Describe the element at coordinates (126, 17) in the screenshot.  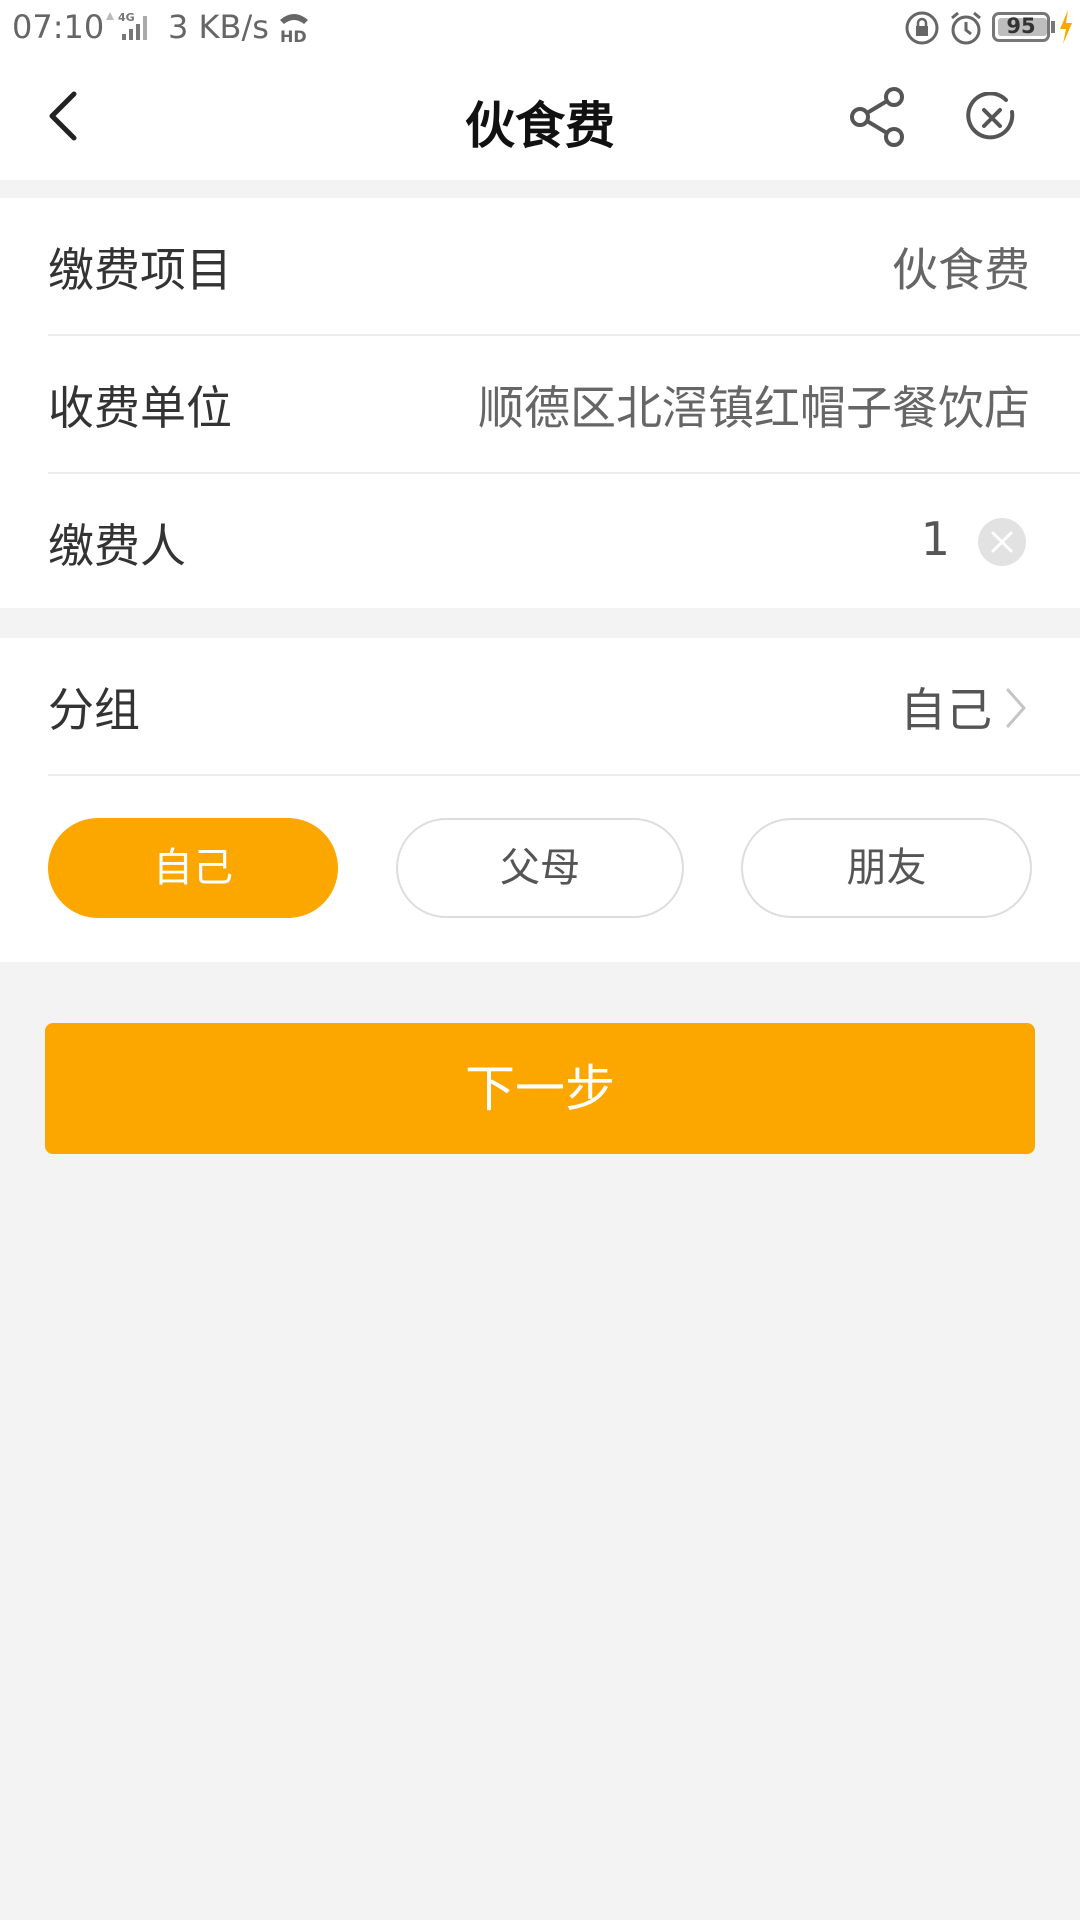
I see `network-type-label: 4G` at that location.